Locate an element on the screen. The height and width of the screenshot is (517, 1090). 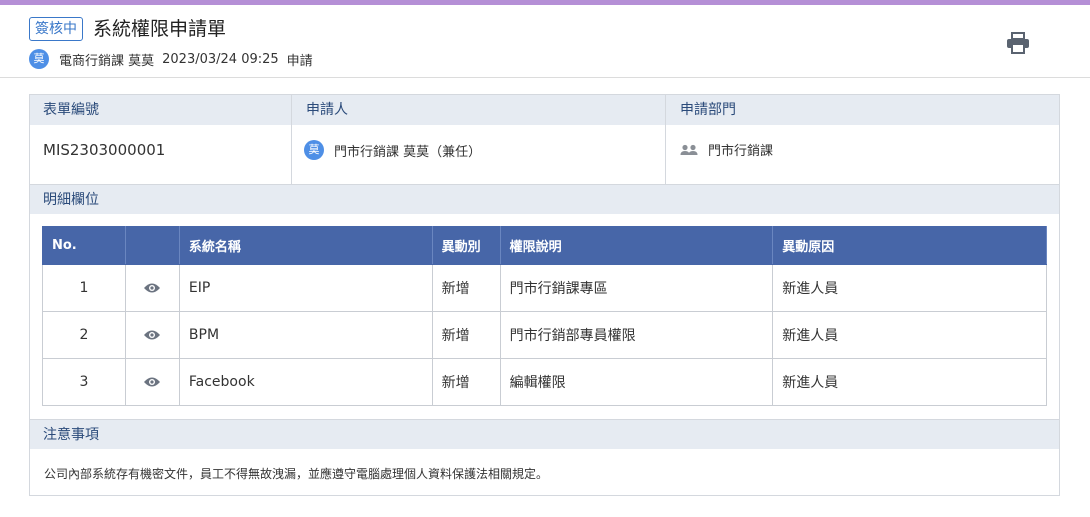
column-header: 權限說明 is located at coordinates (636, 245).